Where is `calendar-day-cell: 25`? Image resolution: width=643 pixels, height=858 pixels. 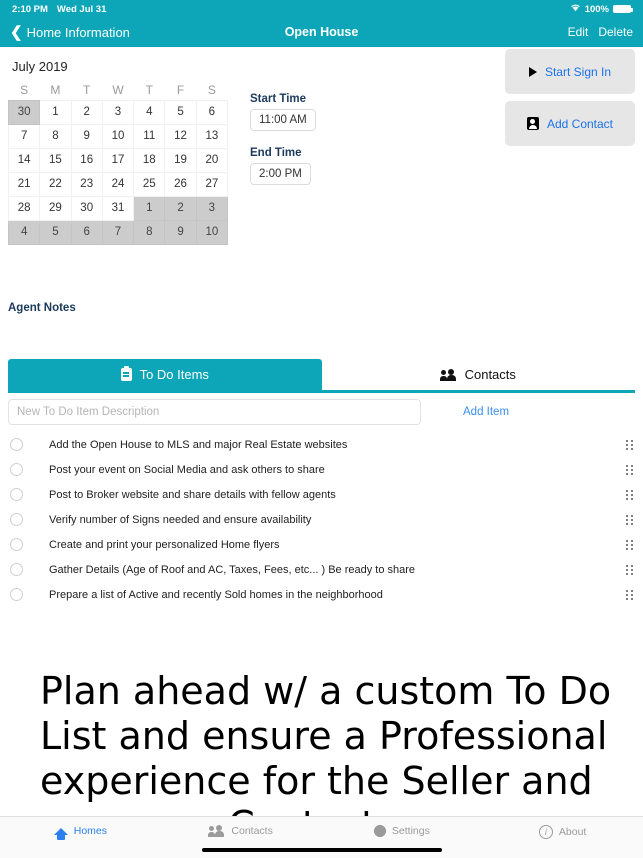
calendar-day-cell: 25 is located at coordinates (149, 184).